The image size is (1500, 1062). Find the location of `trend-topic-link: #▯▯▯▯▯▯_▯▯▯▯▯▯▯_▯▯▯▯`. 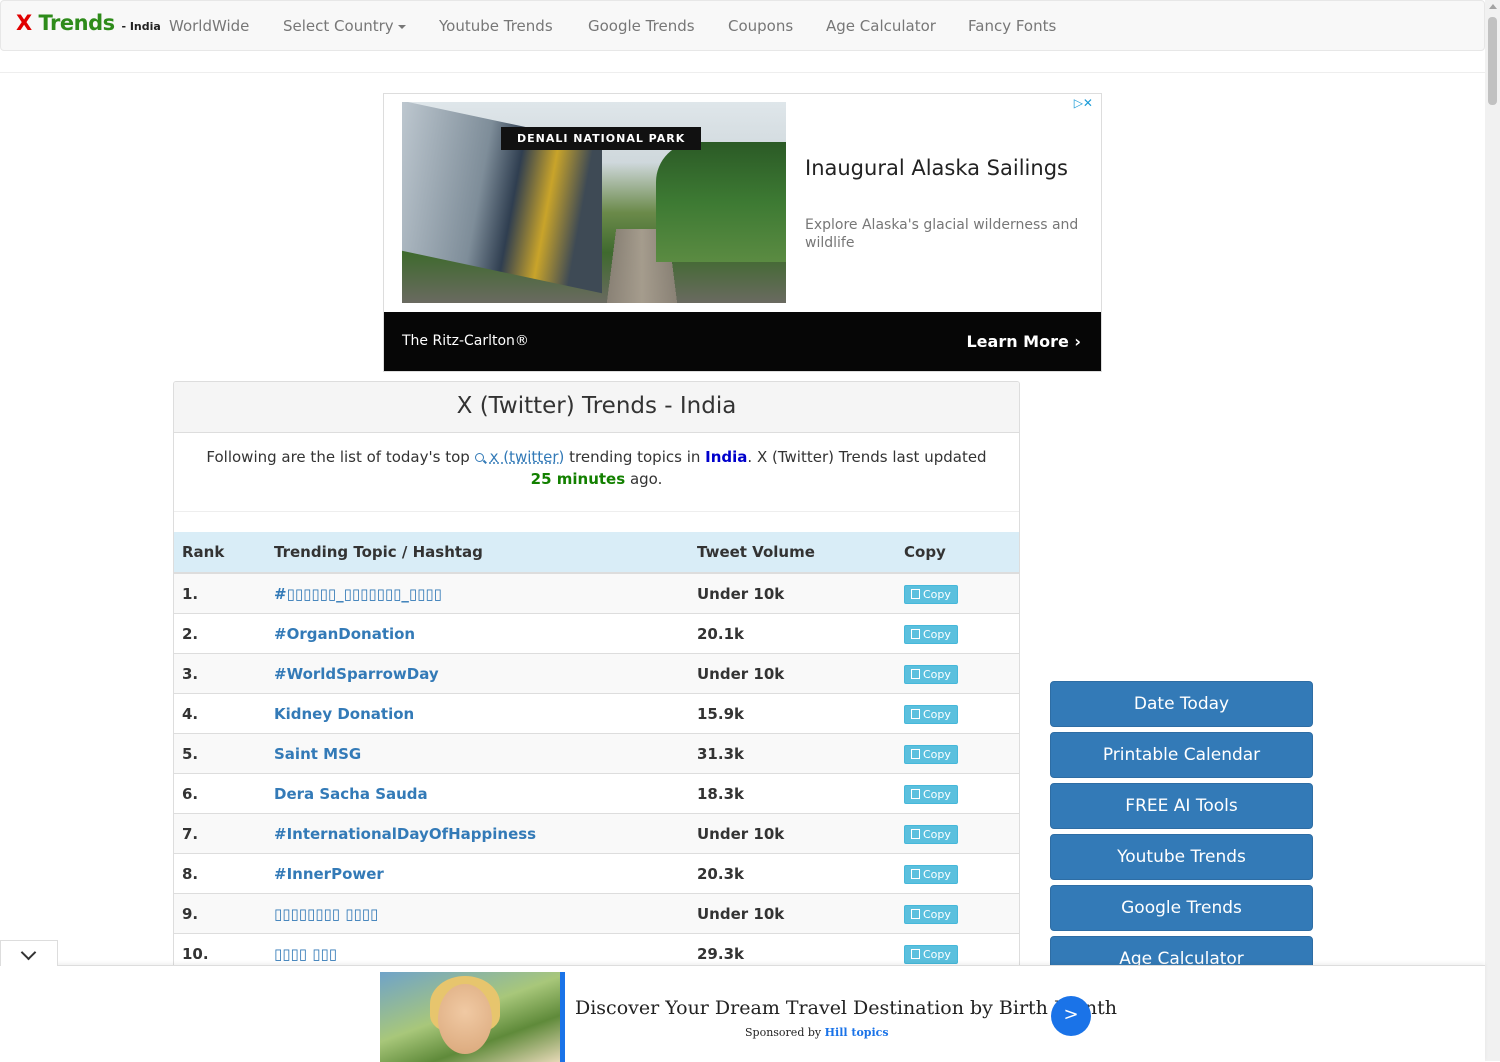

trend-topic-link: #▯▯▯▯▯▯_▯▯▯▯▯▯▯_▯▯▯▯ is located at coordinates (477, 593).